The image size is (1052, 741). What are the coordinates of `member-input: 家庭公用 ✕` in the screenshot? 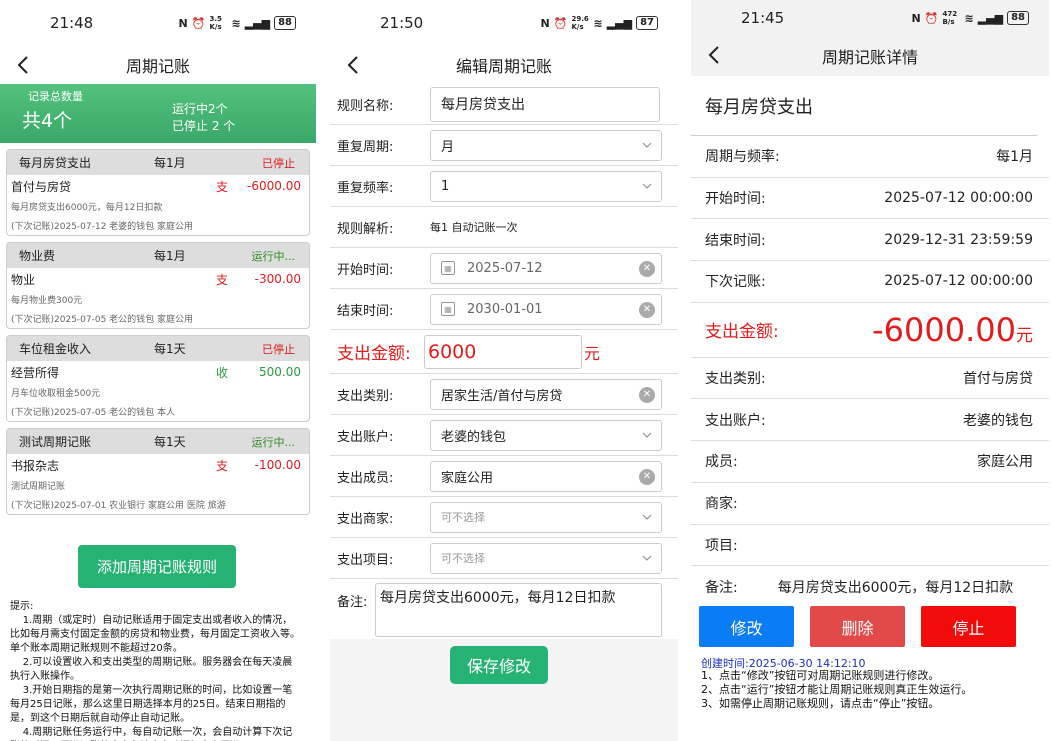 It's located at (546, 476).